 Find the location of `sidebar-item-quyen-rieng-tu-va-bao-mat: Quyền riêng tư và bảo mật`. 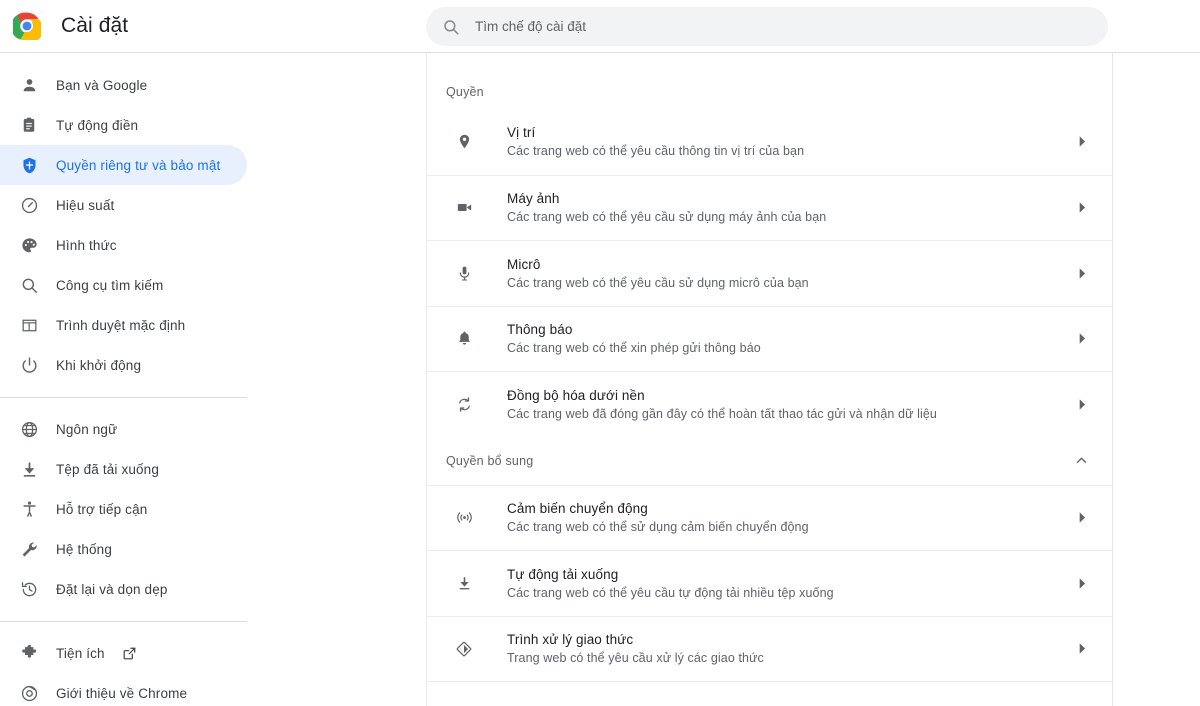

sidebar-item-quyen-rieng-tu-va-bao-mat: Quyền riêng tư và bảo mật is located at coordinates (123, 165).